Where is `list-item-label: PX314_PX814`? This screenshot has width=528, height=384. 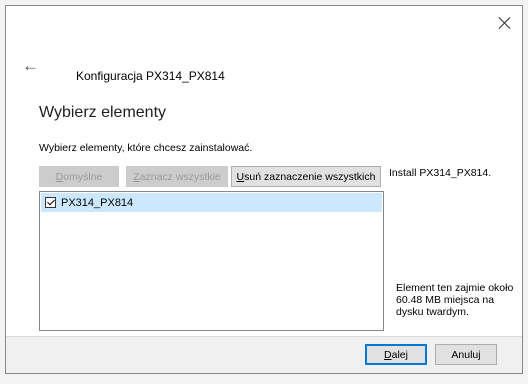 list-item-label: PX314_PX814 is located at coordinates (97, 202).